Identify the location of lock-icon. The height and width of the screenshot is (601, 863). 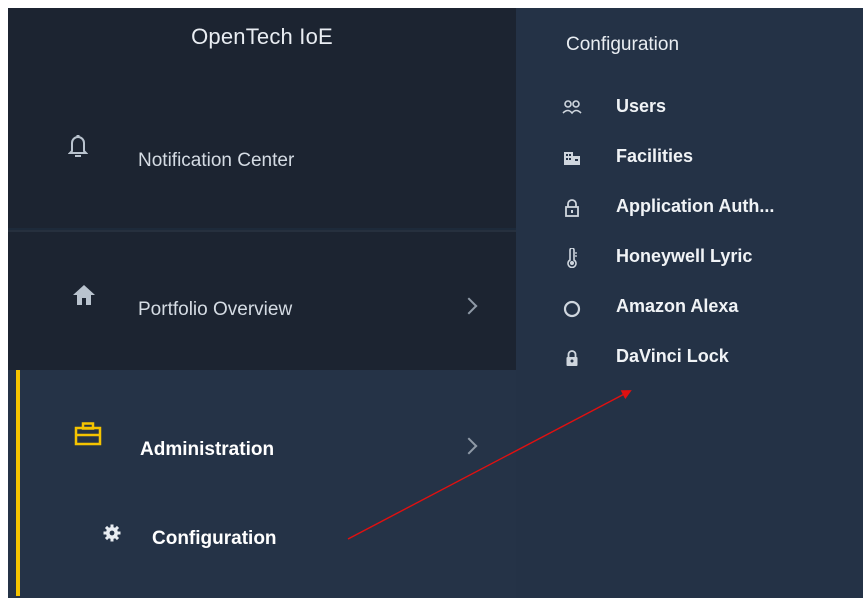
(572, 208).